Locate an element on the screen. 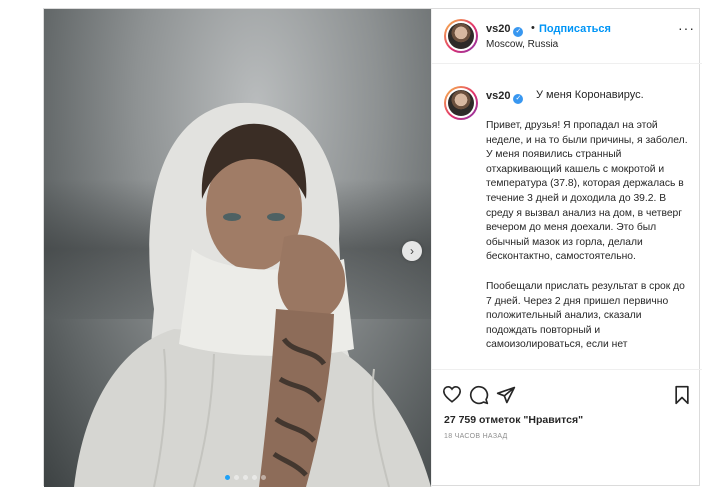  next-slide-button: › is located at coordinates (412, 251).